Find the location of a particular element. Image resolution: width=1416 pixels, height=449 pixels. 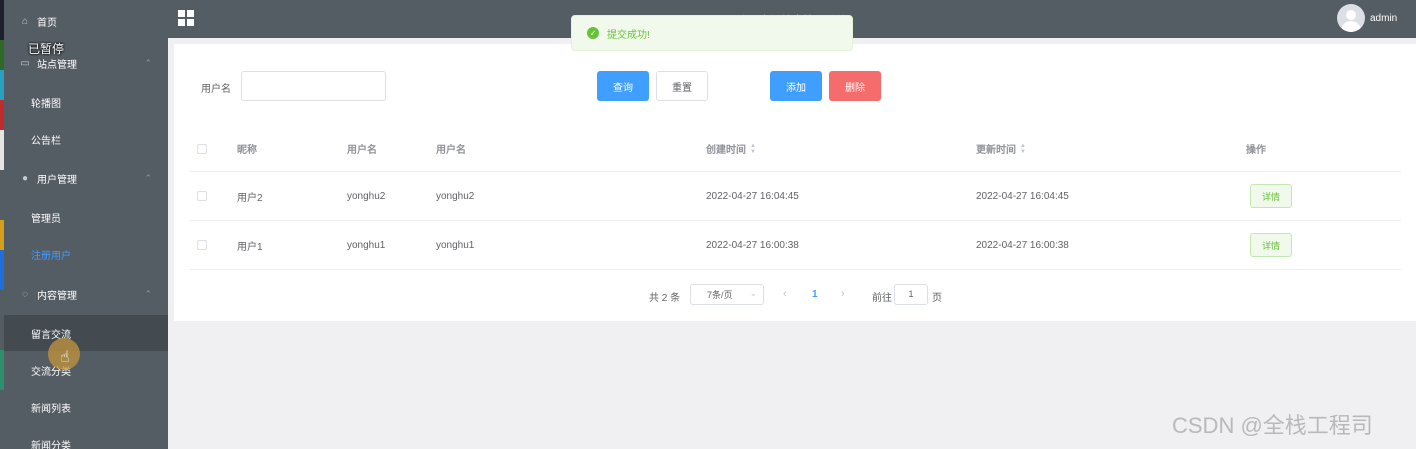

sidebar-item-label: 新闻列表 is located at coordinates (51, 409).